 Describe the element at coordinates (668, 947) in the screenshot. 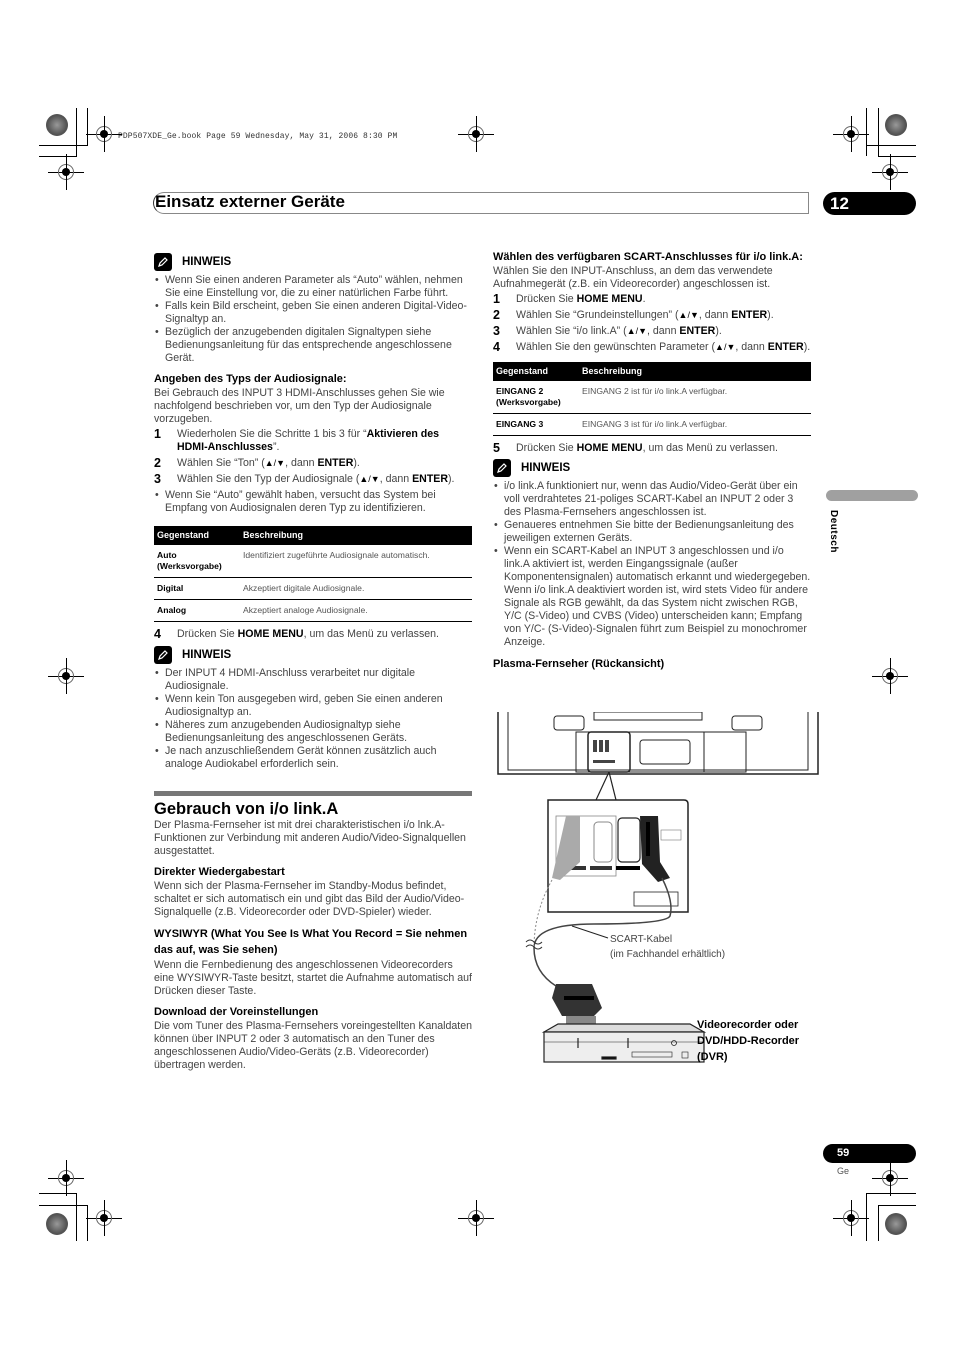

I see `scart-cable-label: SCART-Kabel (im Fachhandel erhältlich)` at that location.